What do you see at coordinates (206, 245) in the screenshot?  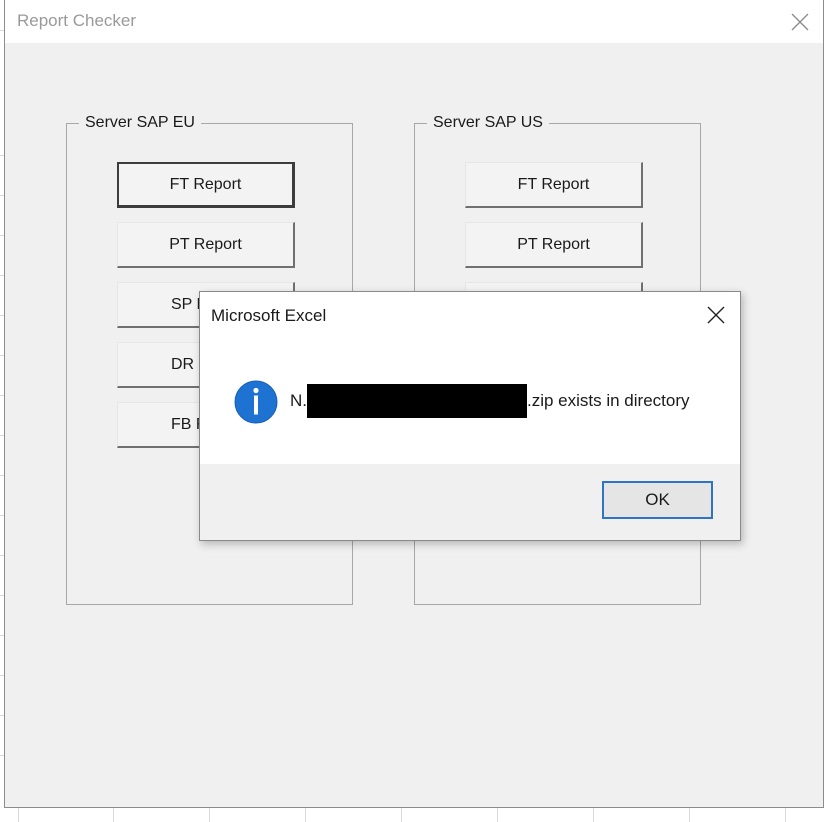 I see `eu-pt-report-button: PT Report` at bounding box center [206, 245].